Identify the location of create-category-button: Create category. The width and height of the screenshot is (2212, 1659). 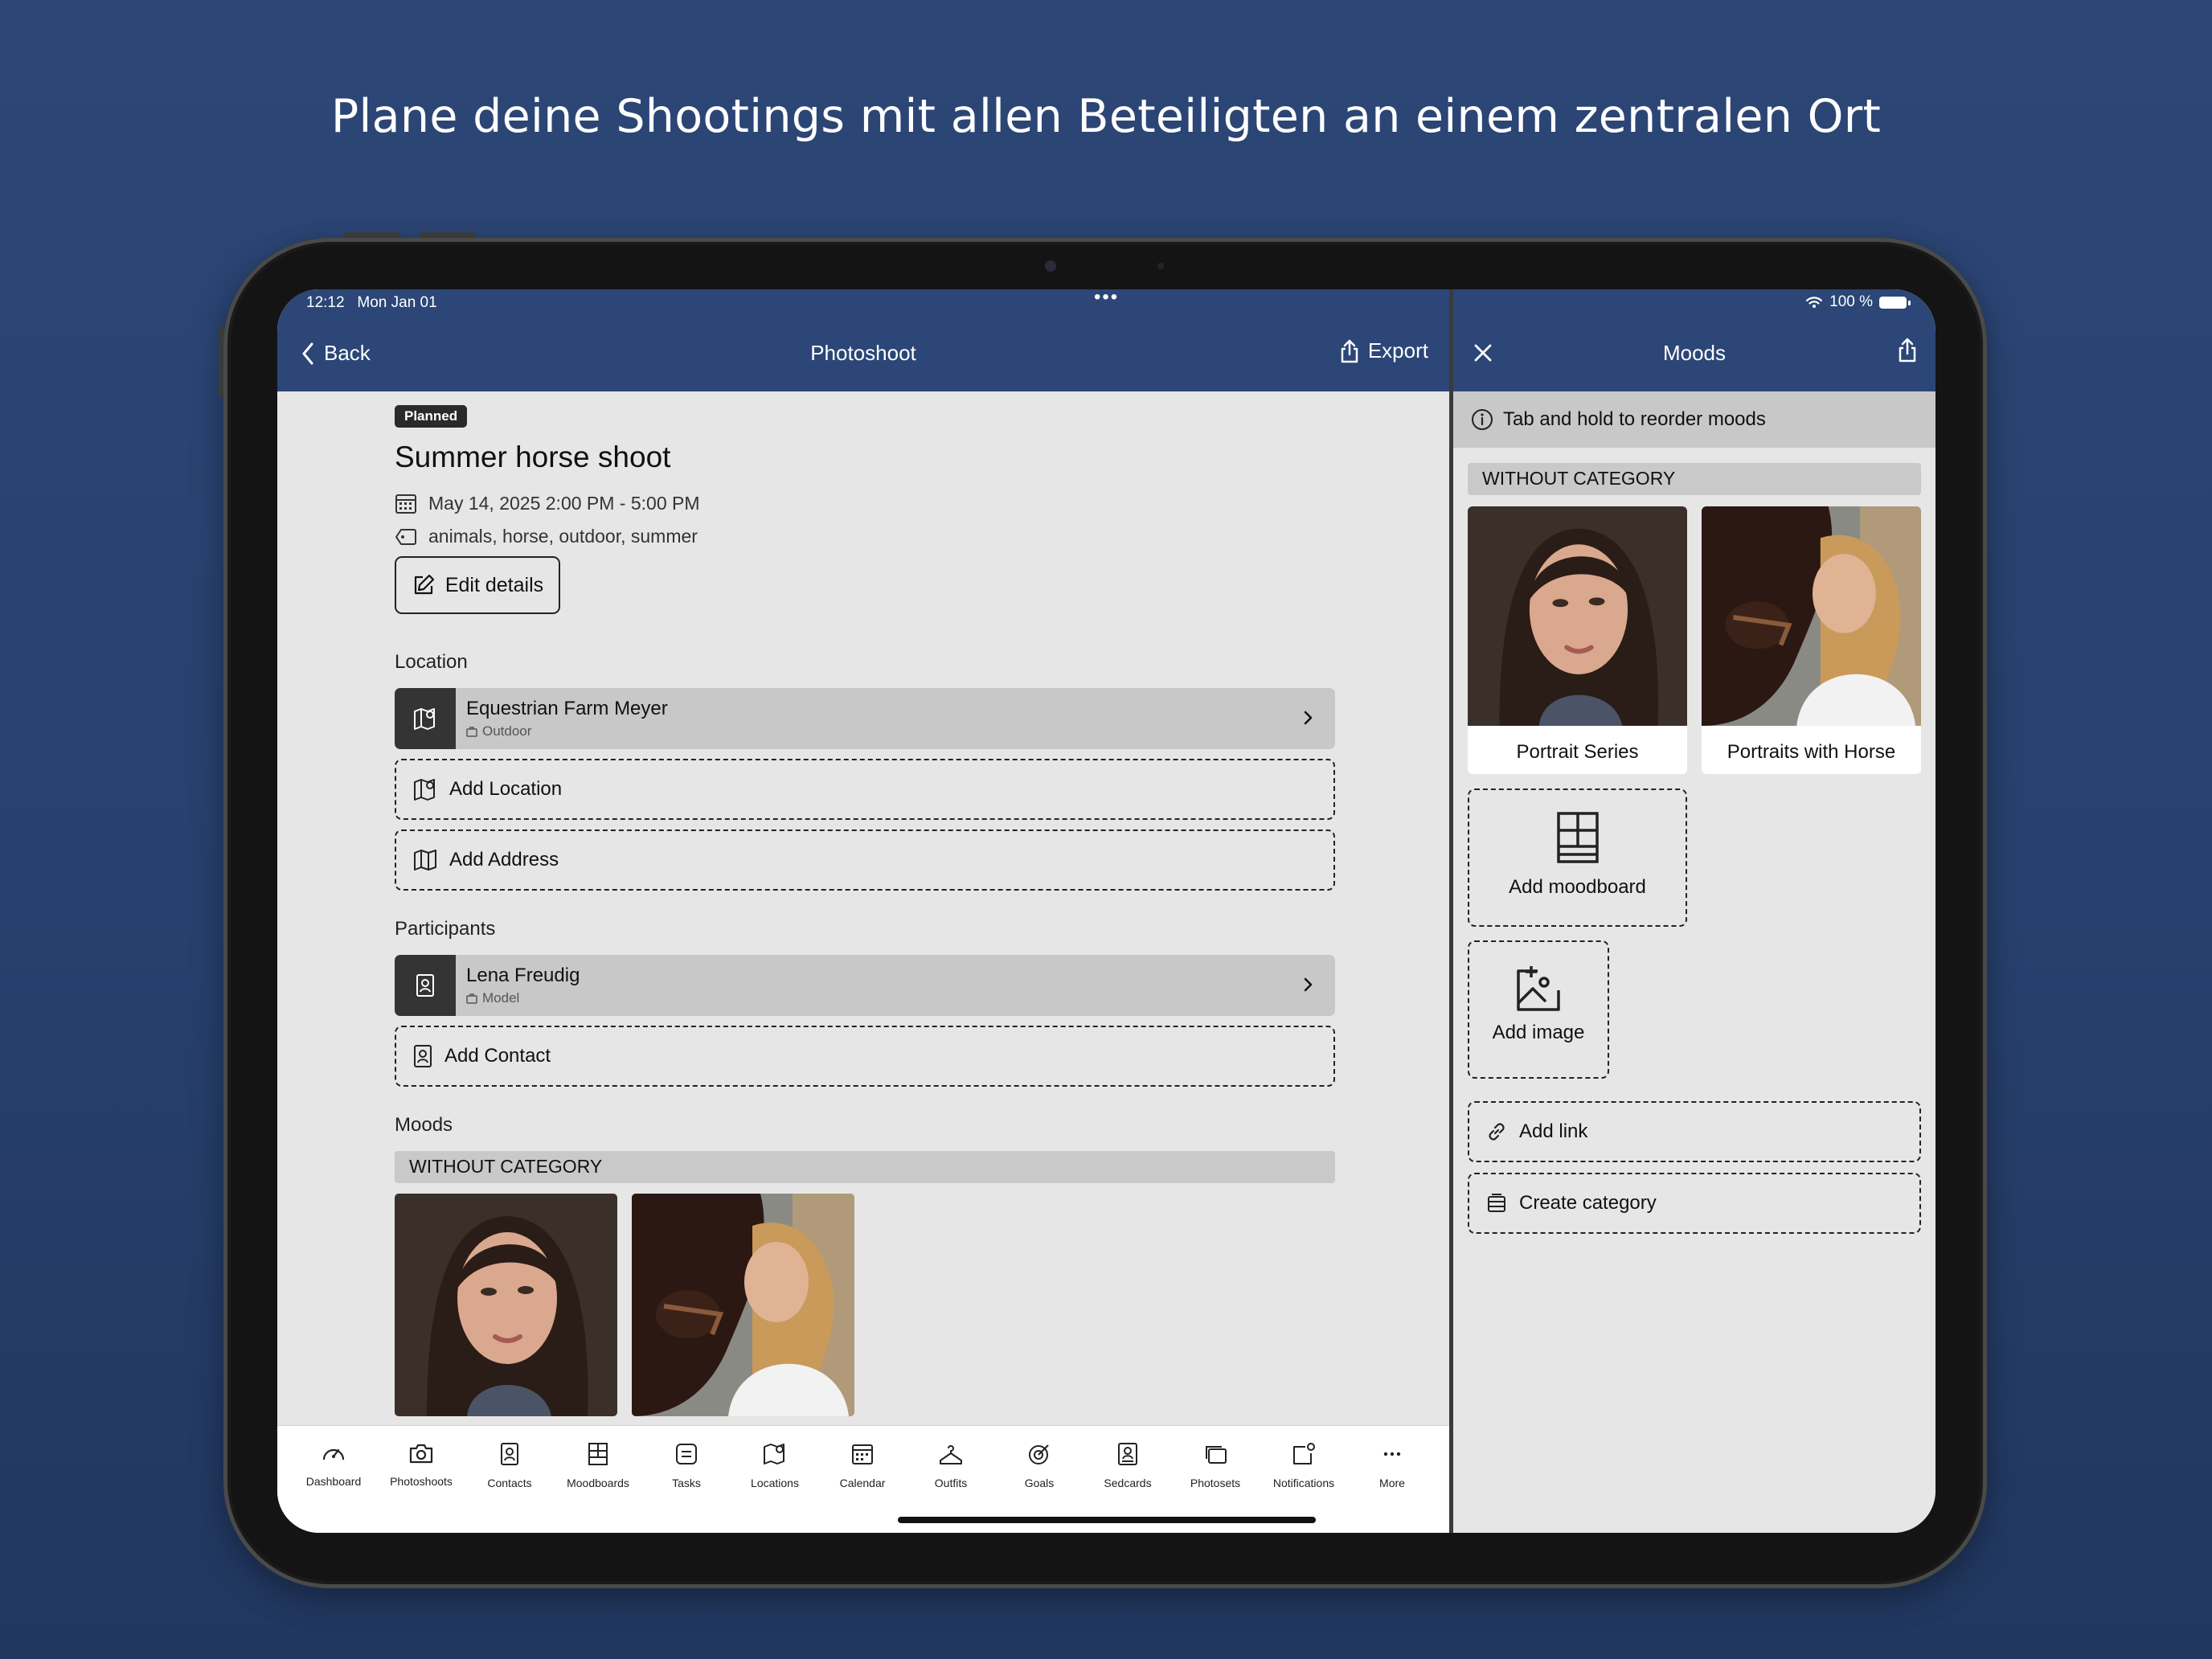
(1694, 1203).